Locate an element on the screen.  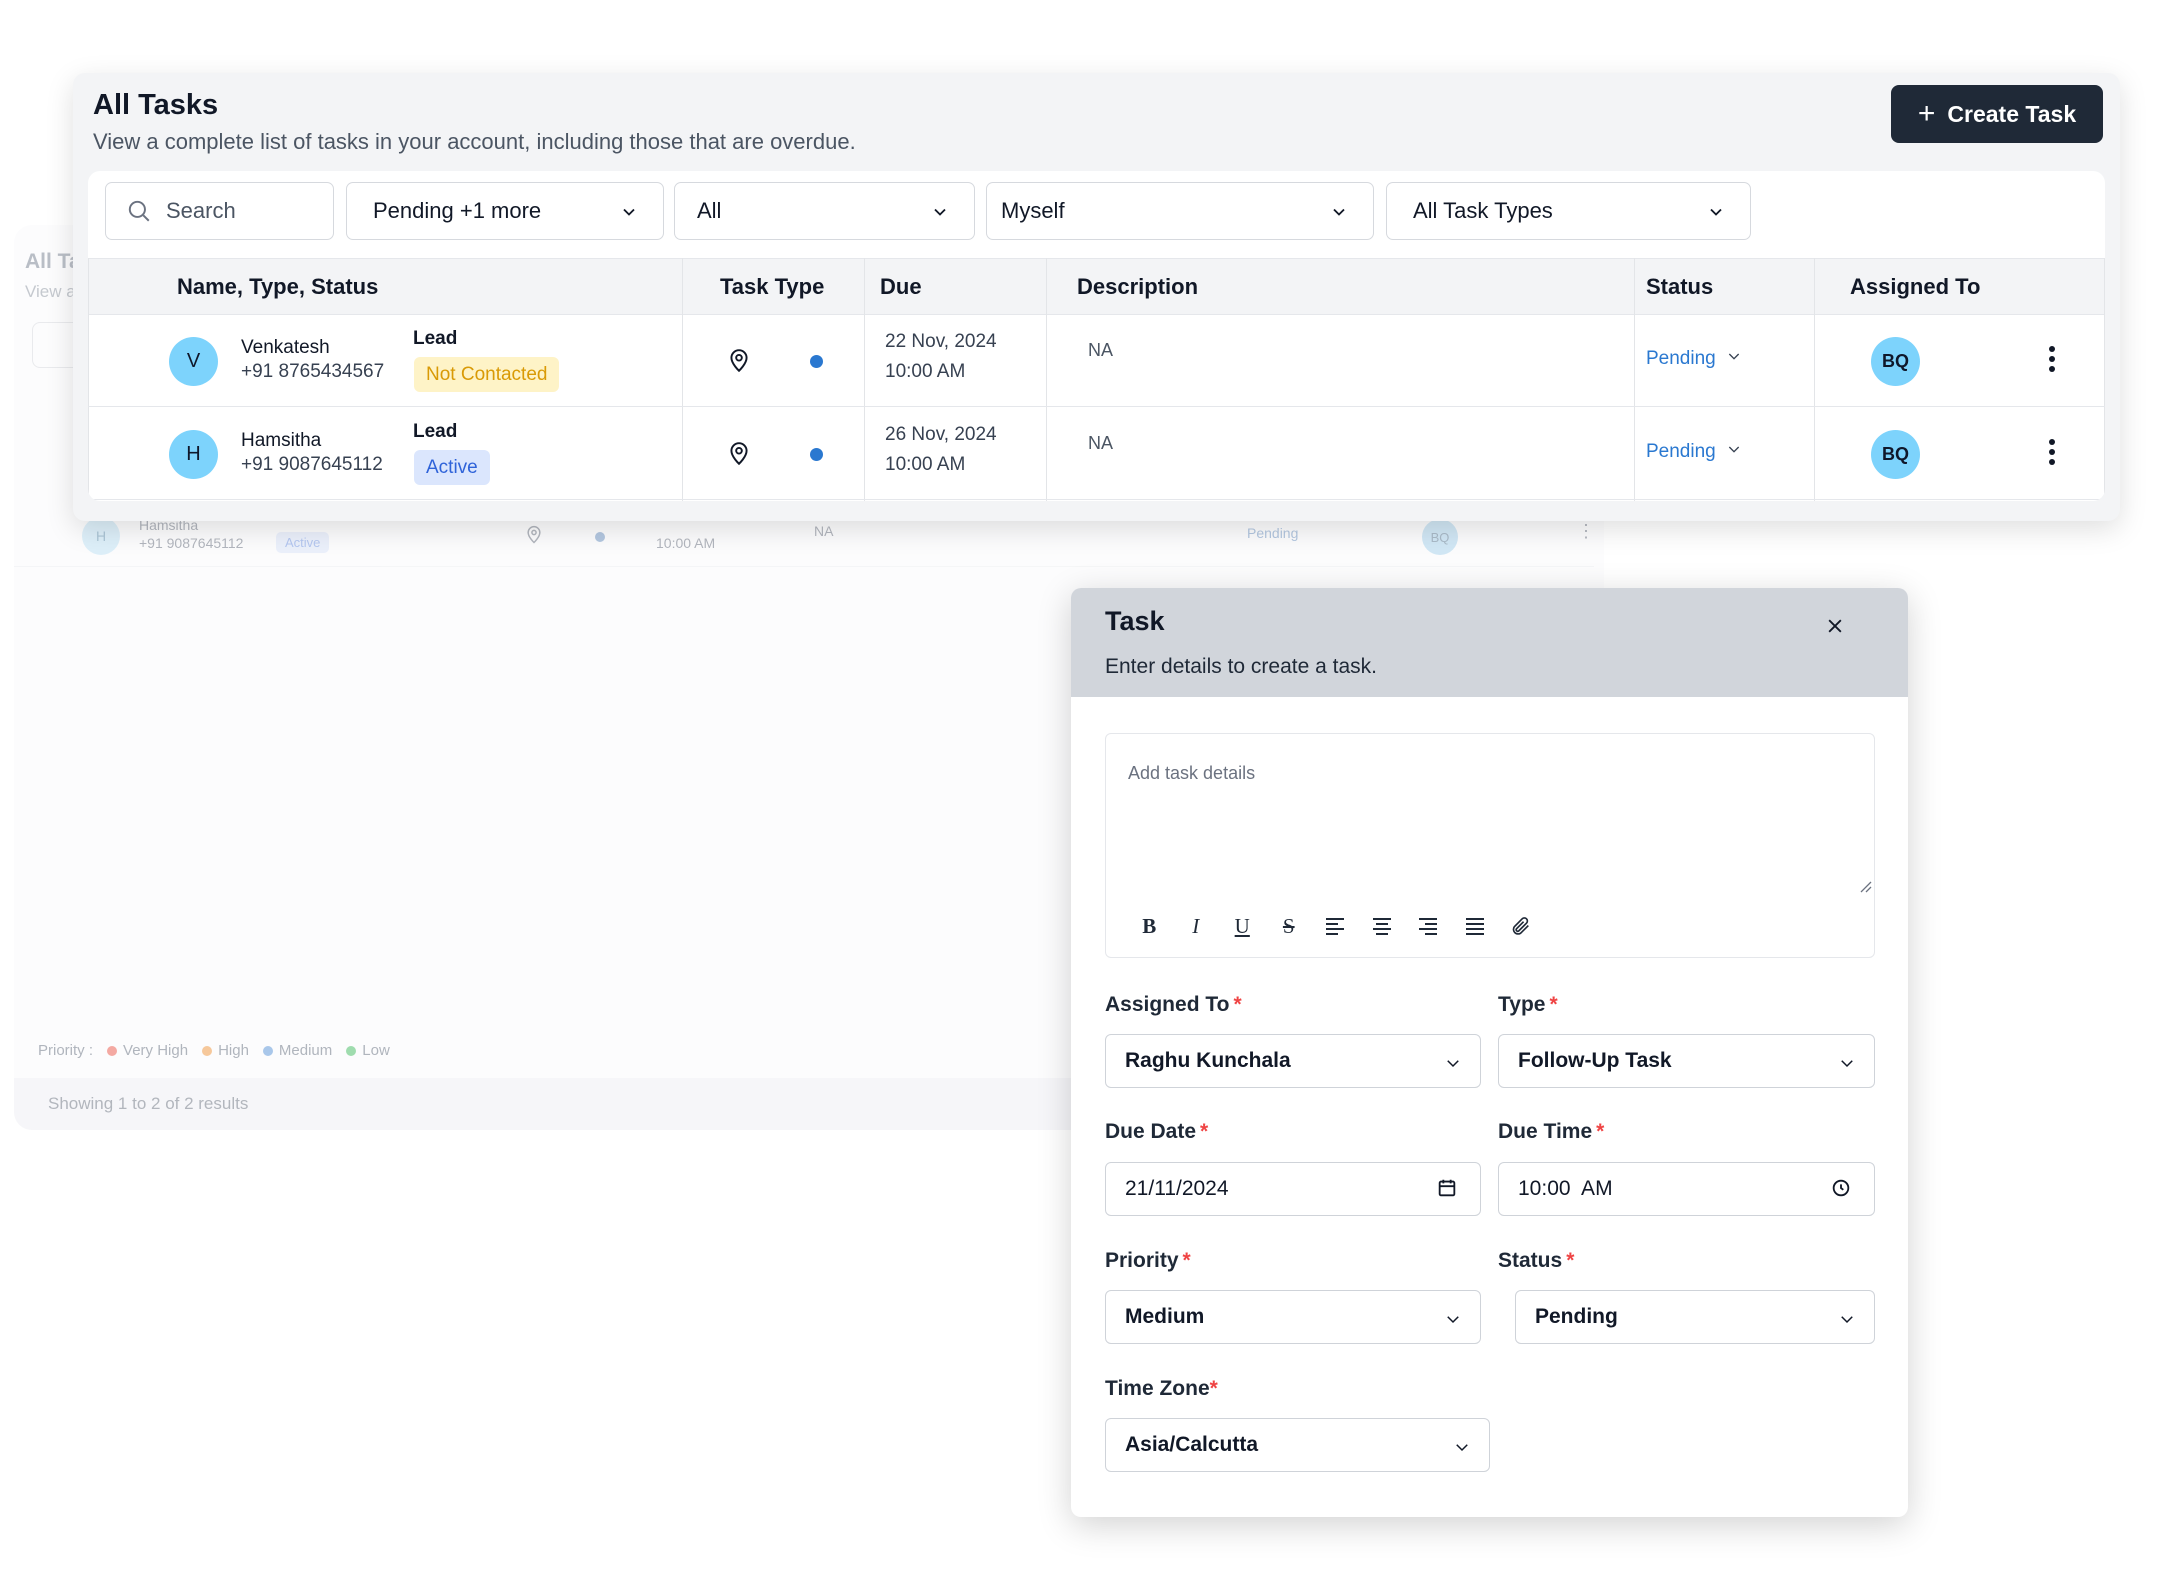
column-header-name: Name, Type, Status is located at coordinates (278, 286).